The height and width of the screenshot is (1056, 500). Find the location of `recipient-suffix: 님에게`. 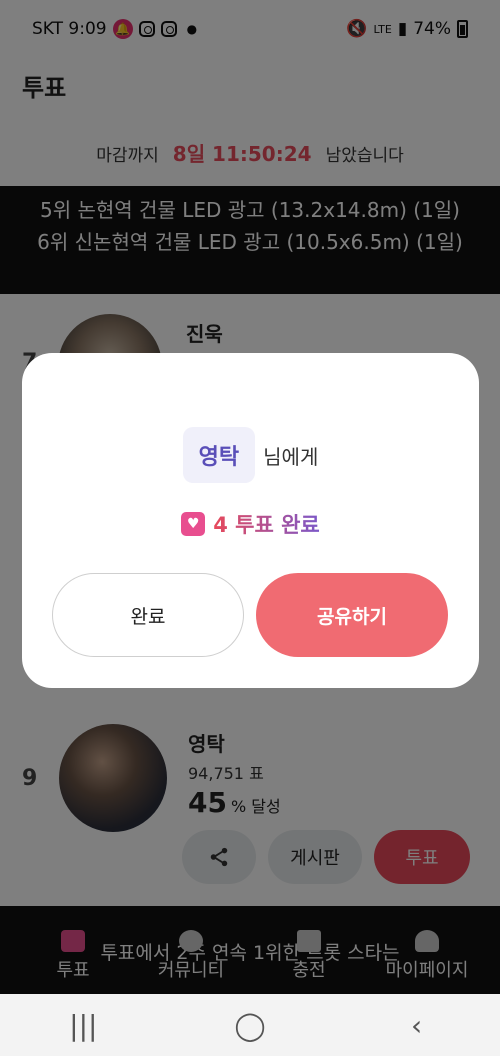

recipient-suffix: 님에게 is located at coordinates (291, 456).